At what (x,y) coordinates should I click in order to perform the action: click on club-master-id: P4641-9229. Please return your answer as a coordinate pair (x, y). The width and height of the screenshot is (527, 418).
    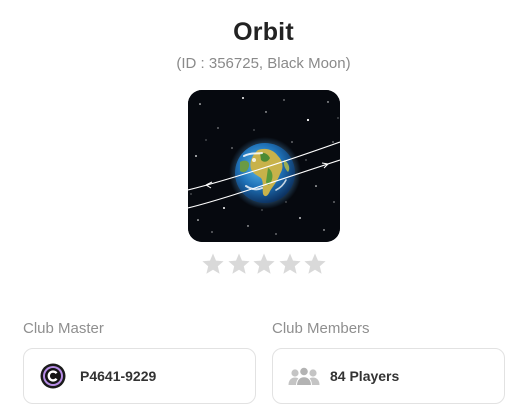
    Looking at the image, I should click on (118, 376).